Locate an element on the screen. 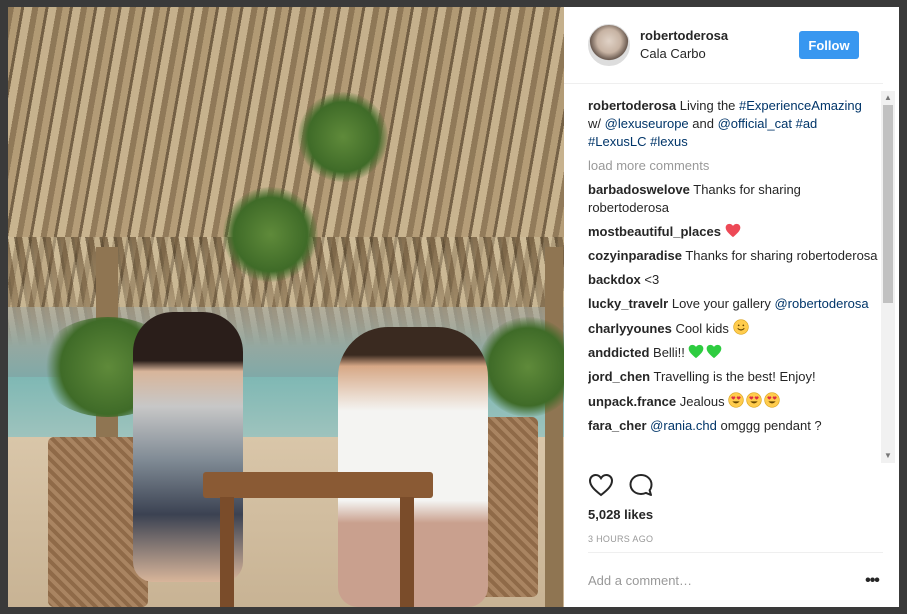 Image resolution: width=907 pixels, height=614 pixels. scroll-up-arrow-icon: ▲ is located at coordinates (888, 98).